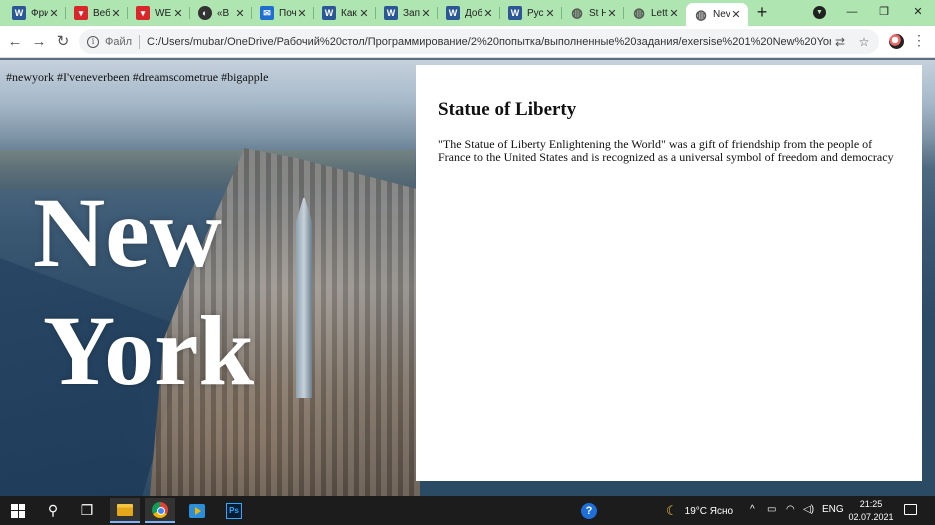 Image resolution: width=935 pixels, height=525 pixels. Describe the element at coordinates (871, 511) in the screenshot. I see `clock: 21:25 02.07.2021` at that location.